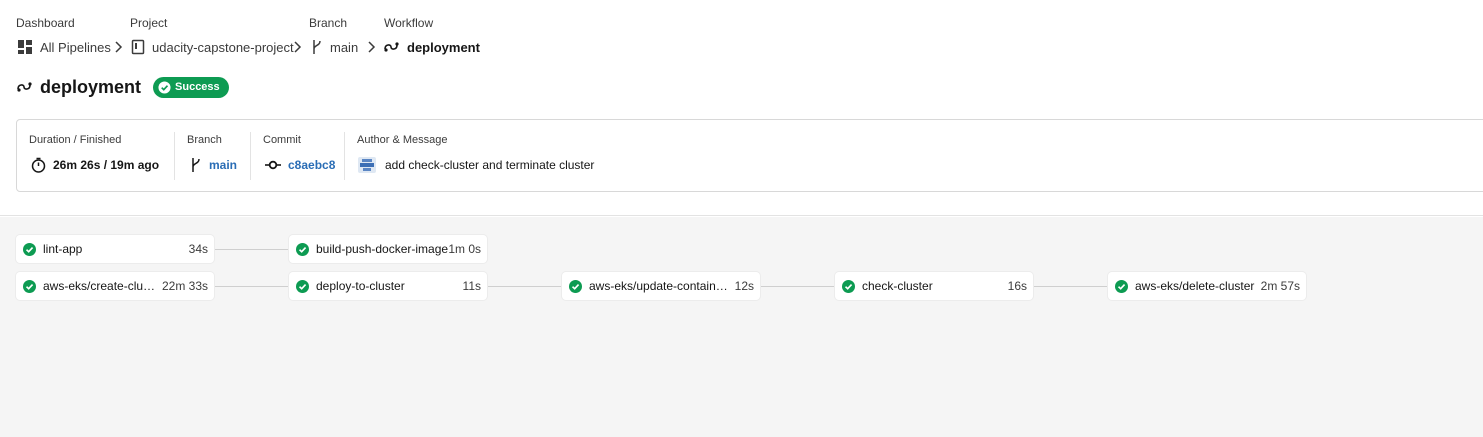  I want to click on commit-value-row: c8aebc8, so click(300, 165).